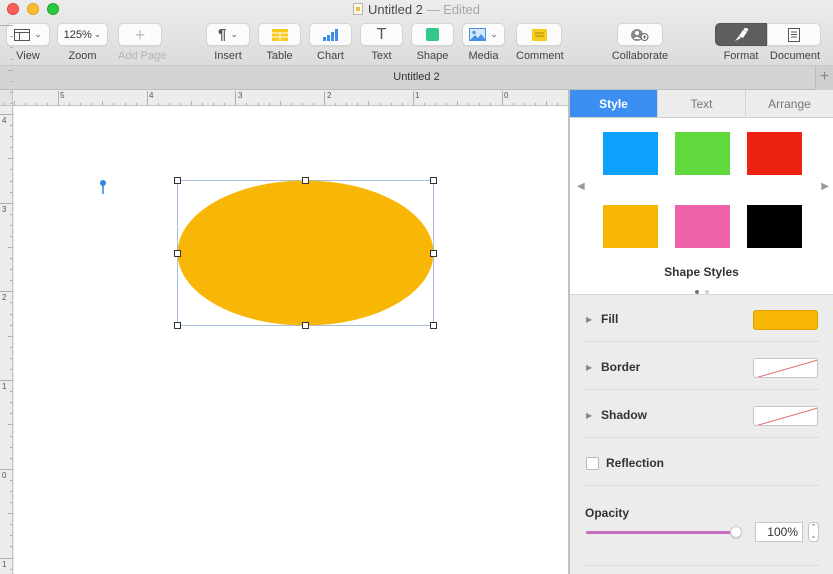 Image resolution: width=833 pixels, height=574 pixels. What do you see at coordinates (779, 532) in the screenshot?
I see `opacity-field: 100%` at bounding box center [779, 532].